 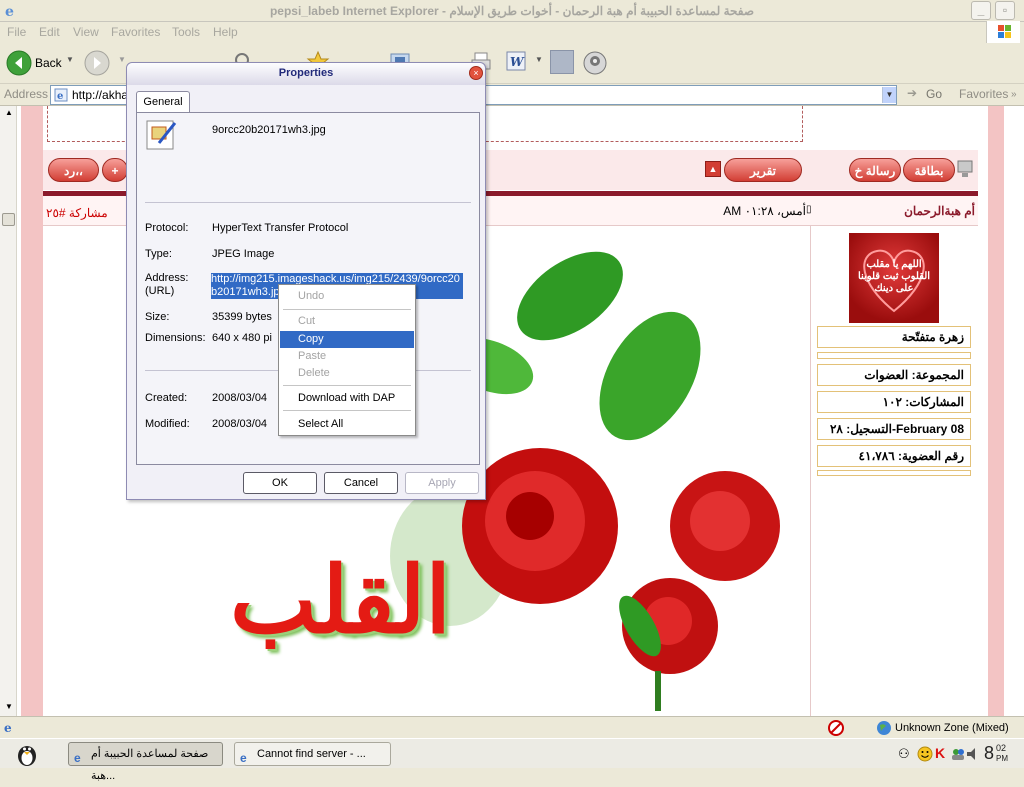 I want to click on restore-button: ▫, so click(x=1005, y=10).